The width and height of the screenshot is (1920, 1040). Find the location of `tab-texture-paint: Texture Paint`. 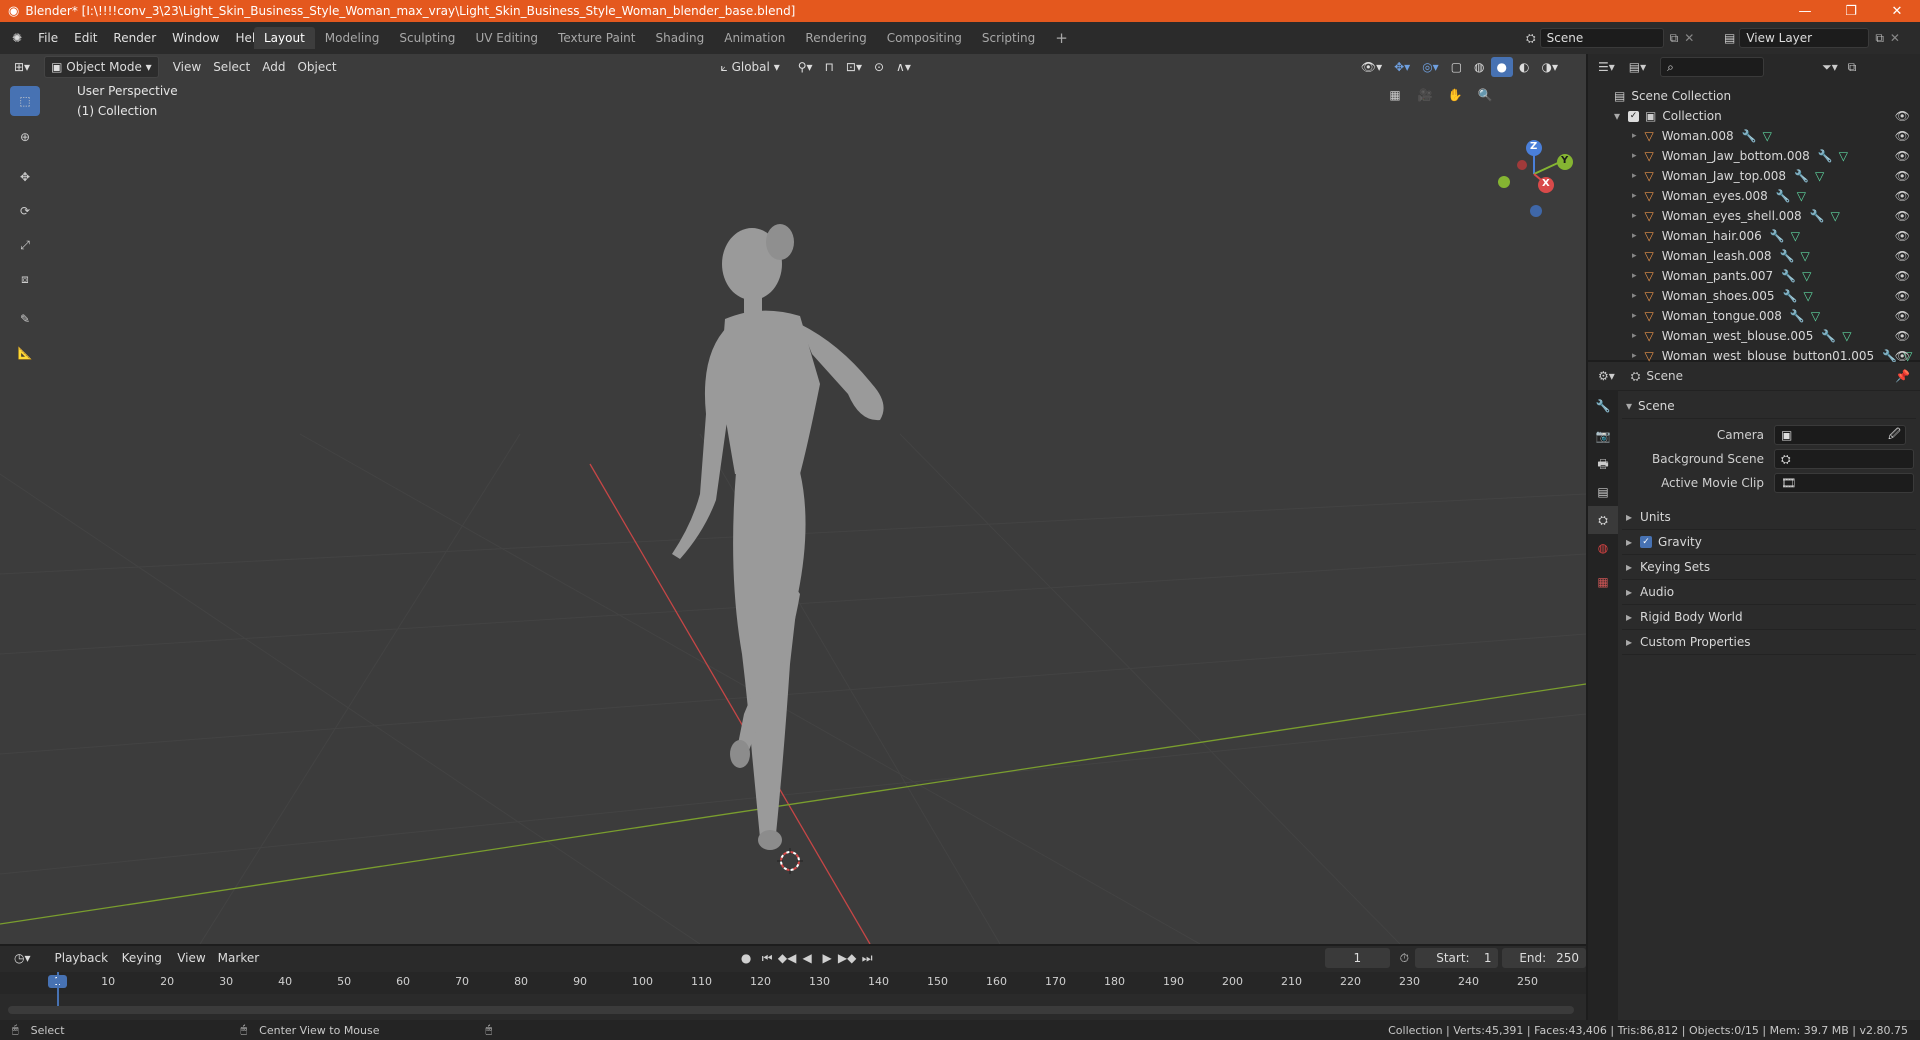

tab-texture-paint: Texture Paint is located at coordinates (596, 38).